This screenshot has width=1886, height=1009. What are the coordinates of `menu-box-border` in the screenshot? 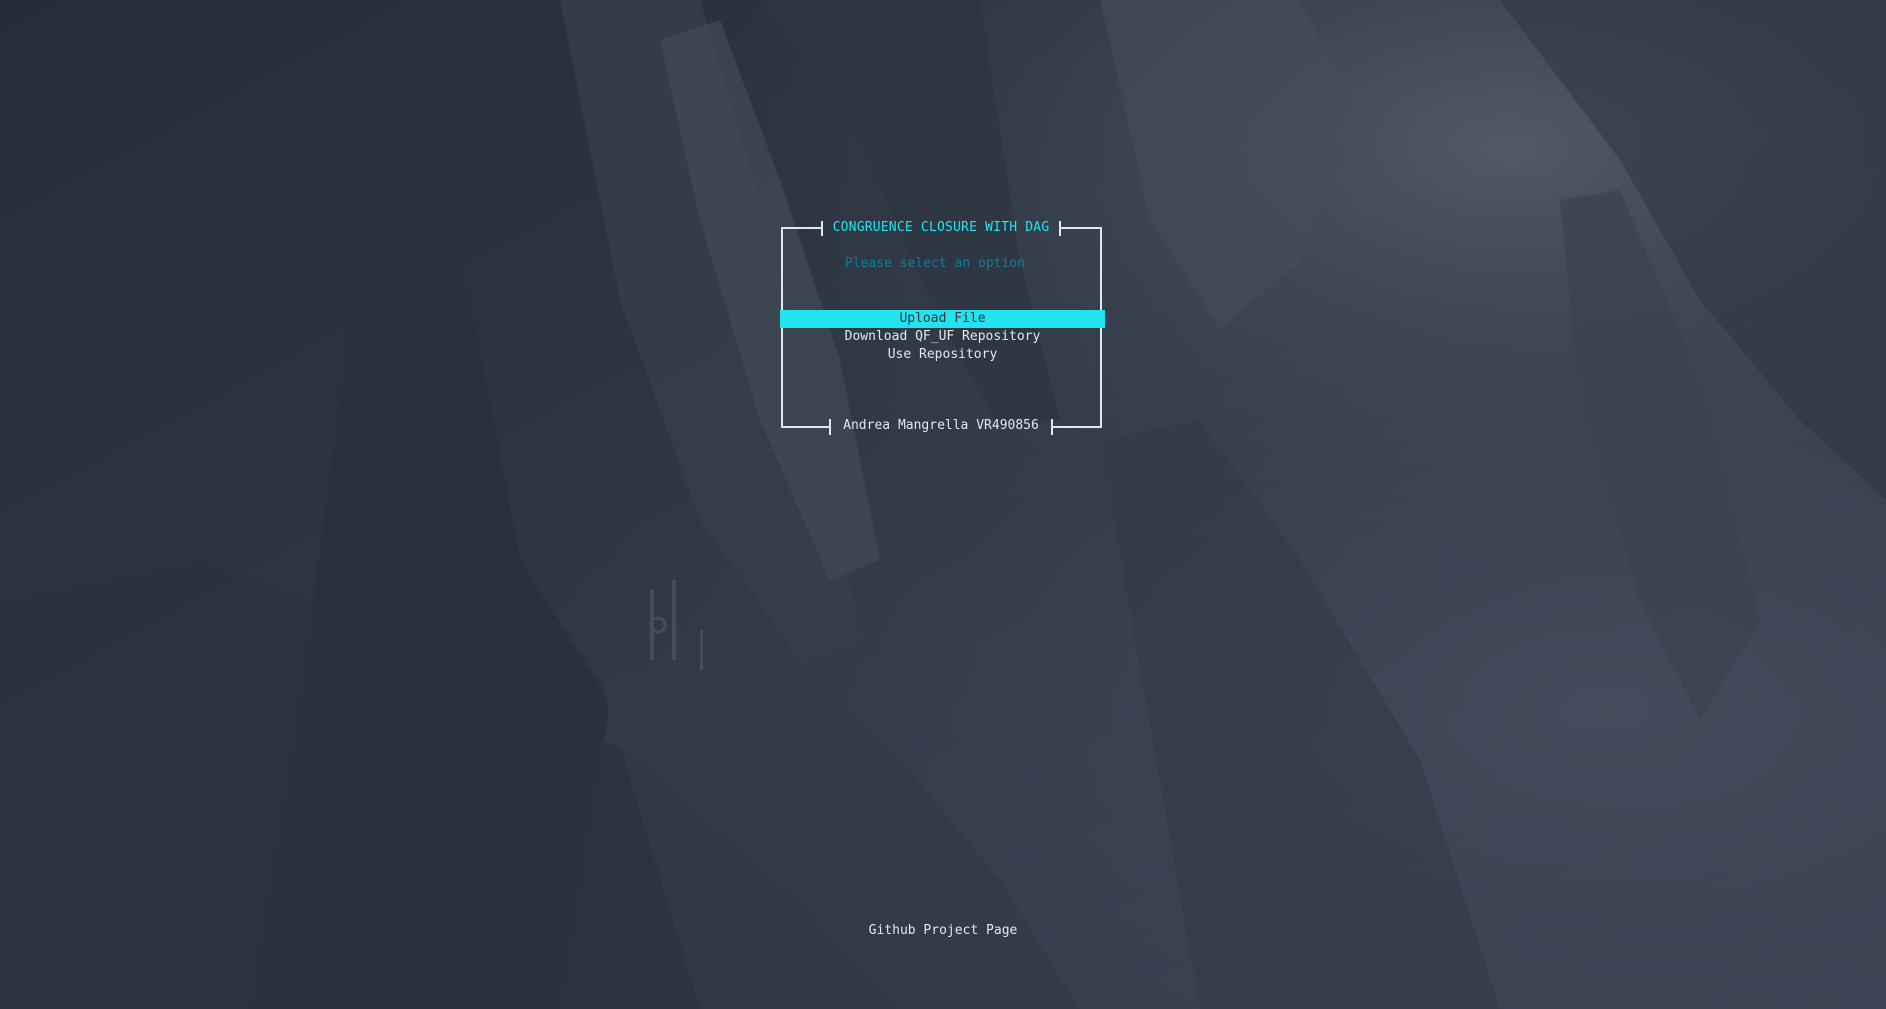 It's located at (941, 328).